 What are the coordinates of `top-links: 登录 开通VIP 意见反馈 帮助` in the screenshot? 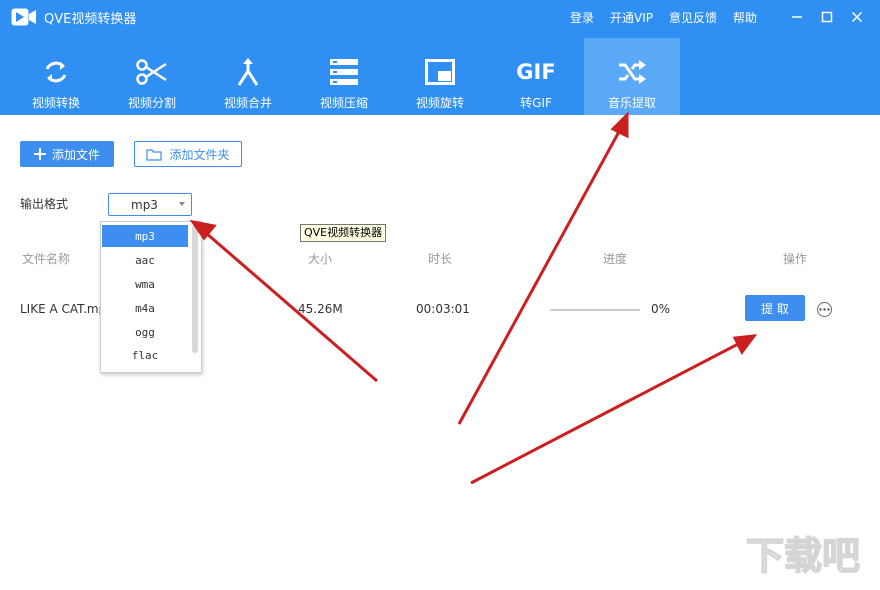 It's located at (671, 17).